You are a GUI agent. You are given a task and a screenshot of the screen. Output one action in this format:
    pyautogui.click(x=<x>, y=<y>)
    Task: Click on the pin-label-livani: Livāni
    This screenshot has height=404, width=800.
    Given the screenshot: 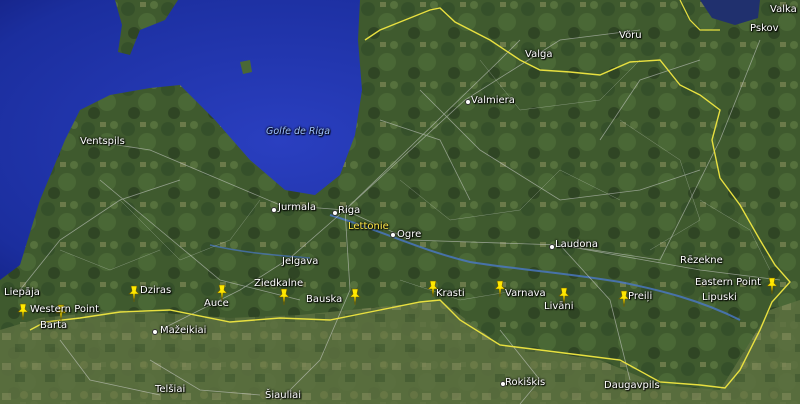 What is the action you would take?
    pyautogui.click(x=559, y=306)
    